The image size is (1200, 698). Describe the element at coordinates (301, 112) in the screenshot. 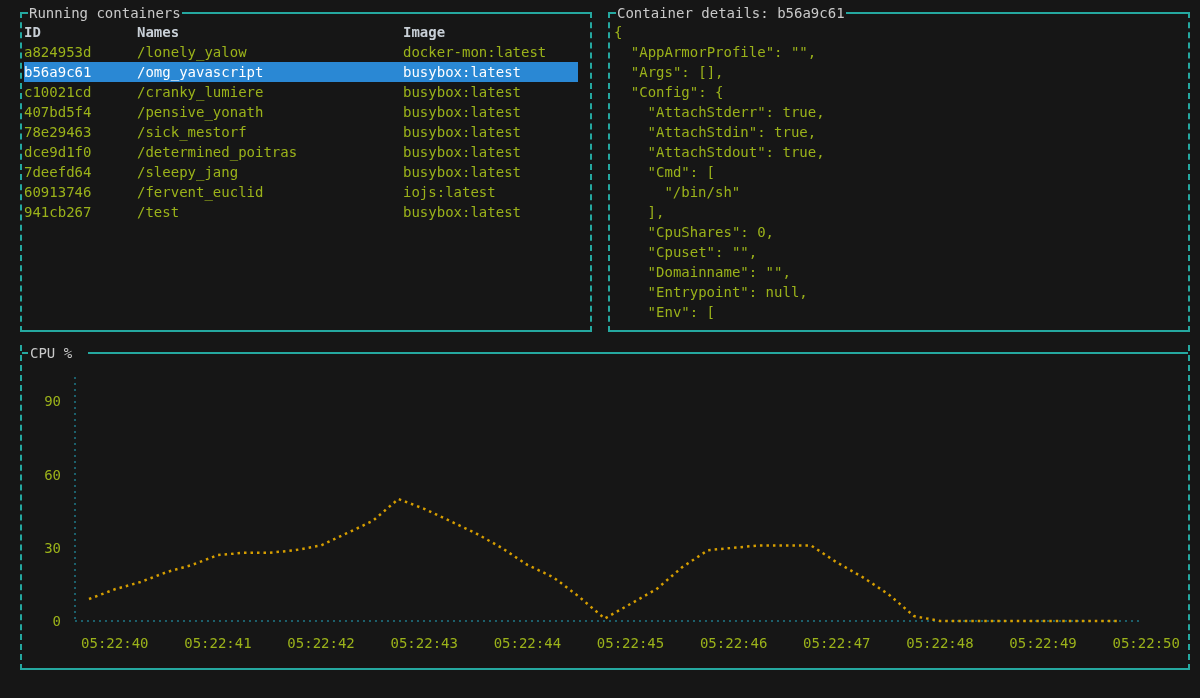

I see `container-row: 407bd5f4 /pensive_yonath busybox:latest` at that location.